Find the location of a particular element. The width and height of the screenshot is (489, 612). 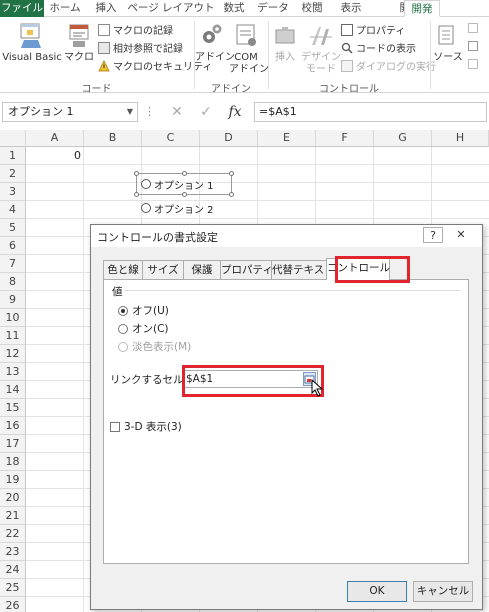

tab-developer-active: 開発 is located at coordinates (422, 8).